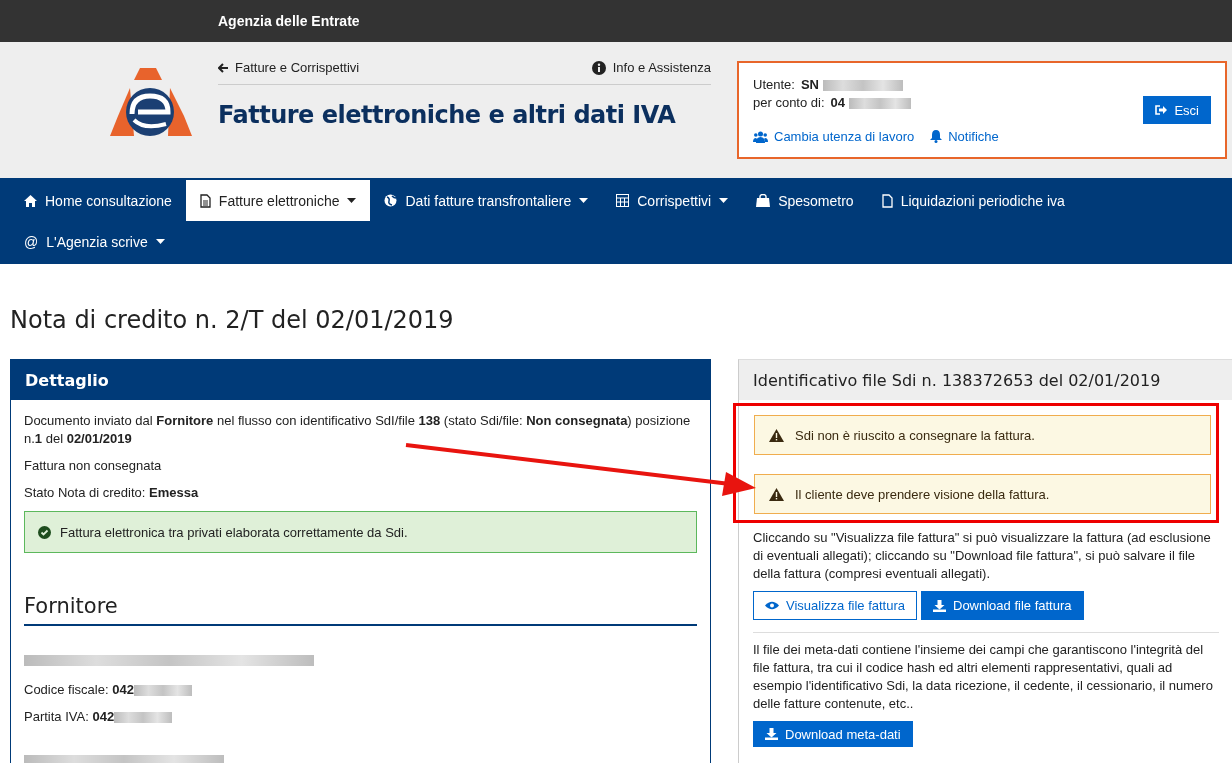 The image size is (1232, 763). What do you see at coordinates (447, 115) in the screenshot?
I see `app-title: Fatture elettroniche e altri dati IVA` at bounding box center [447, 115].